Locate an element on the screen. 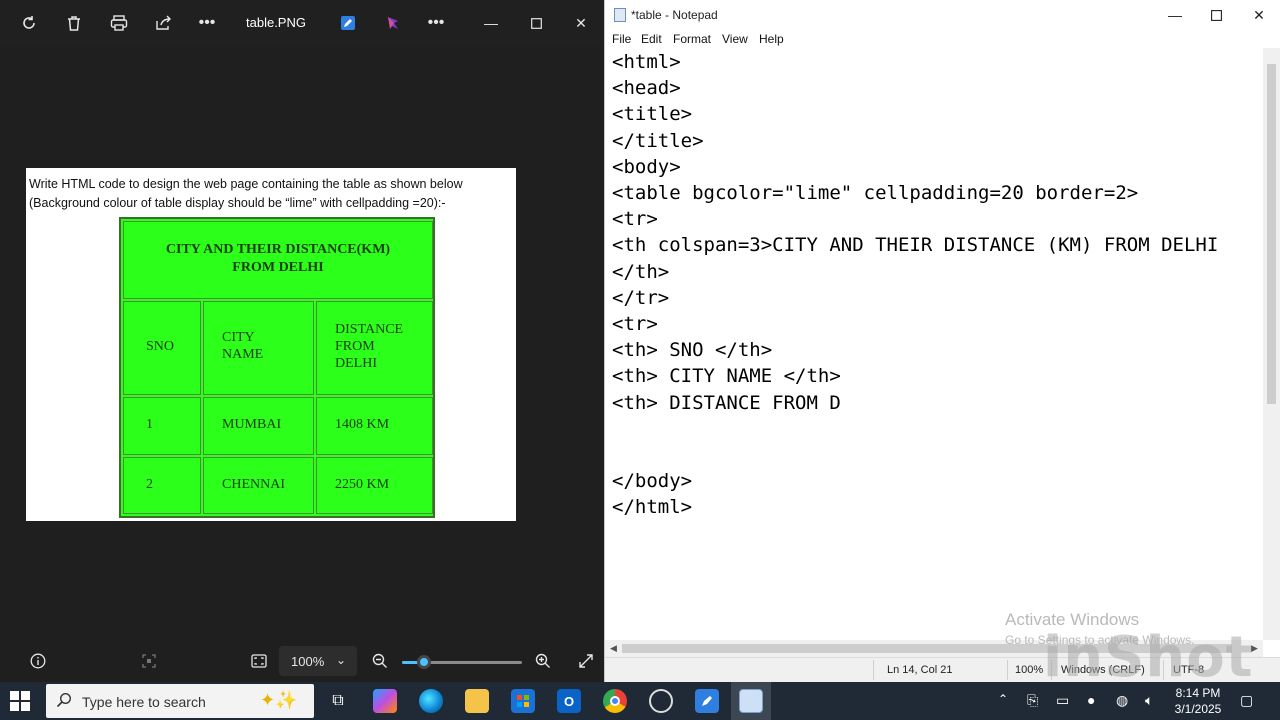 Image resolution: width=1280 pixels, height=720 pixels. delete-icon is located at coordinates (74, 23).